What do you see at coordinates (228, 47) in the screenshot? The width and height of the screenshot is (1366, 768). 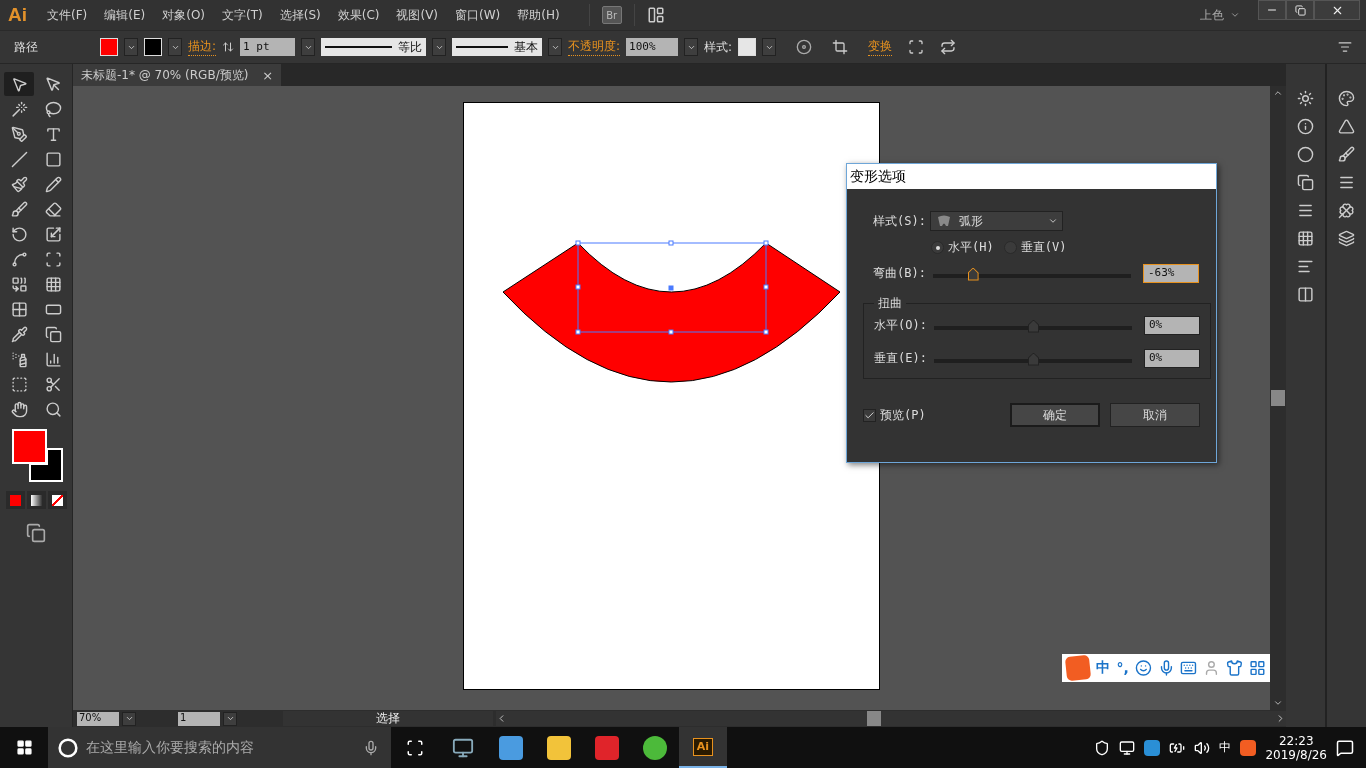 I see `stepper-icon` at bounding box center [228, 47].